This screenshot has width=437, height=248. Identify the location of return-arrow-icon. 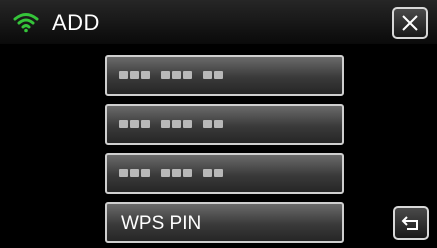
(409, 223).